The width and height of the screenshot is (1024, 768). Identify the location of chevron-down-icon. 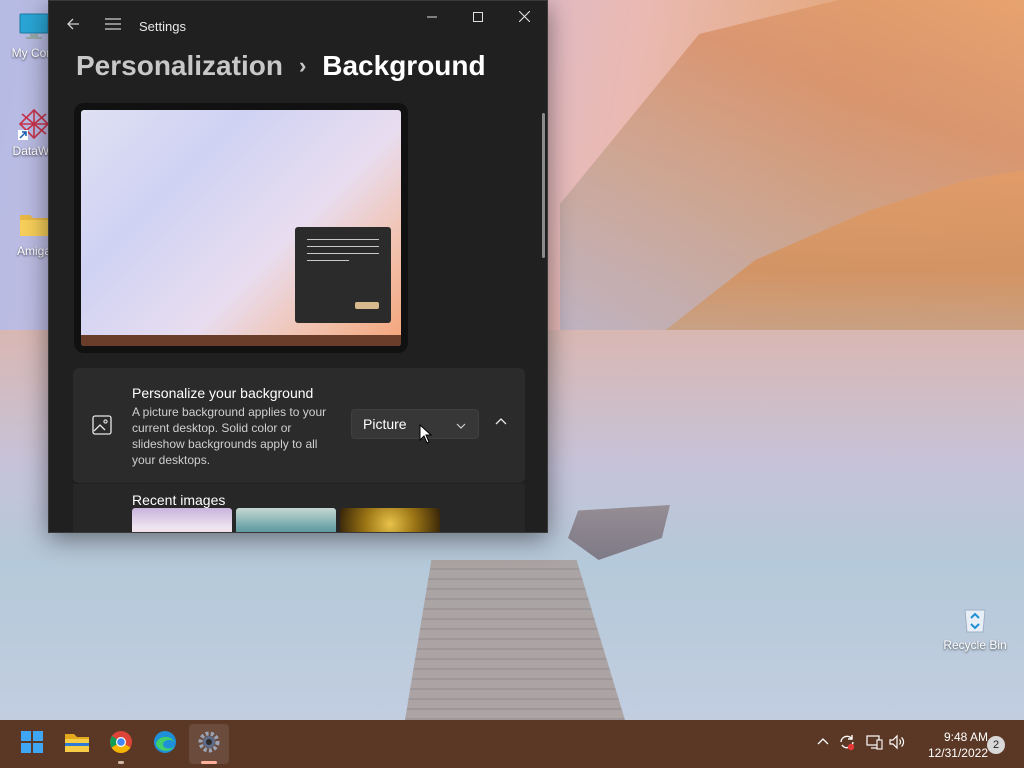
(461, 426).